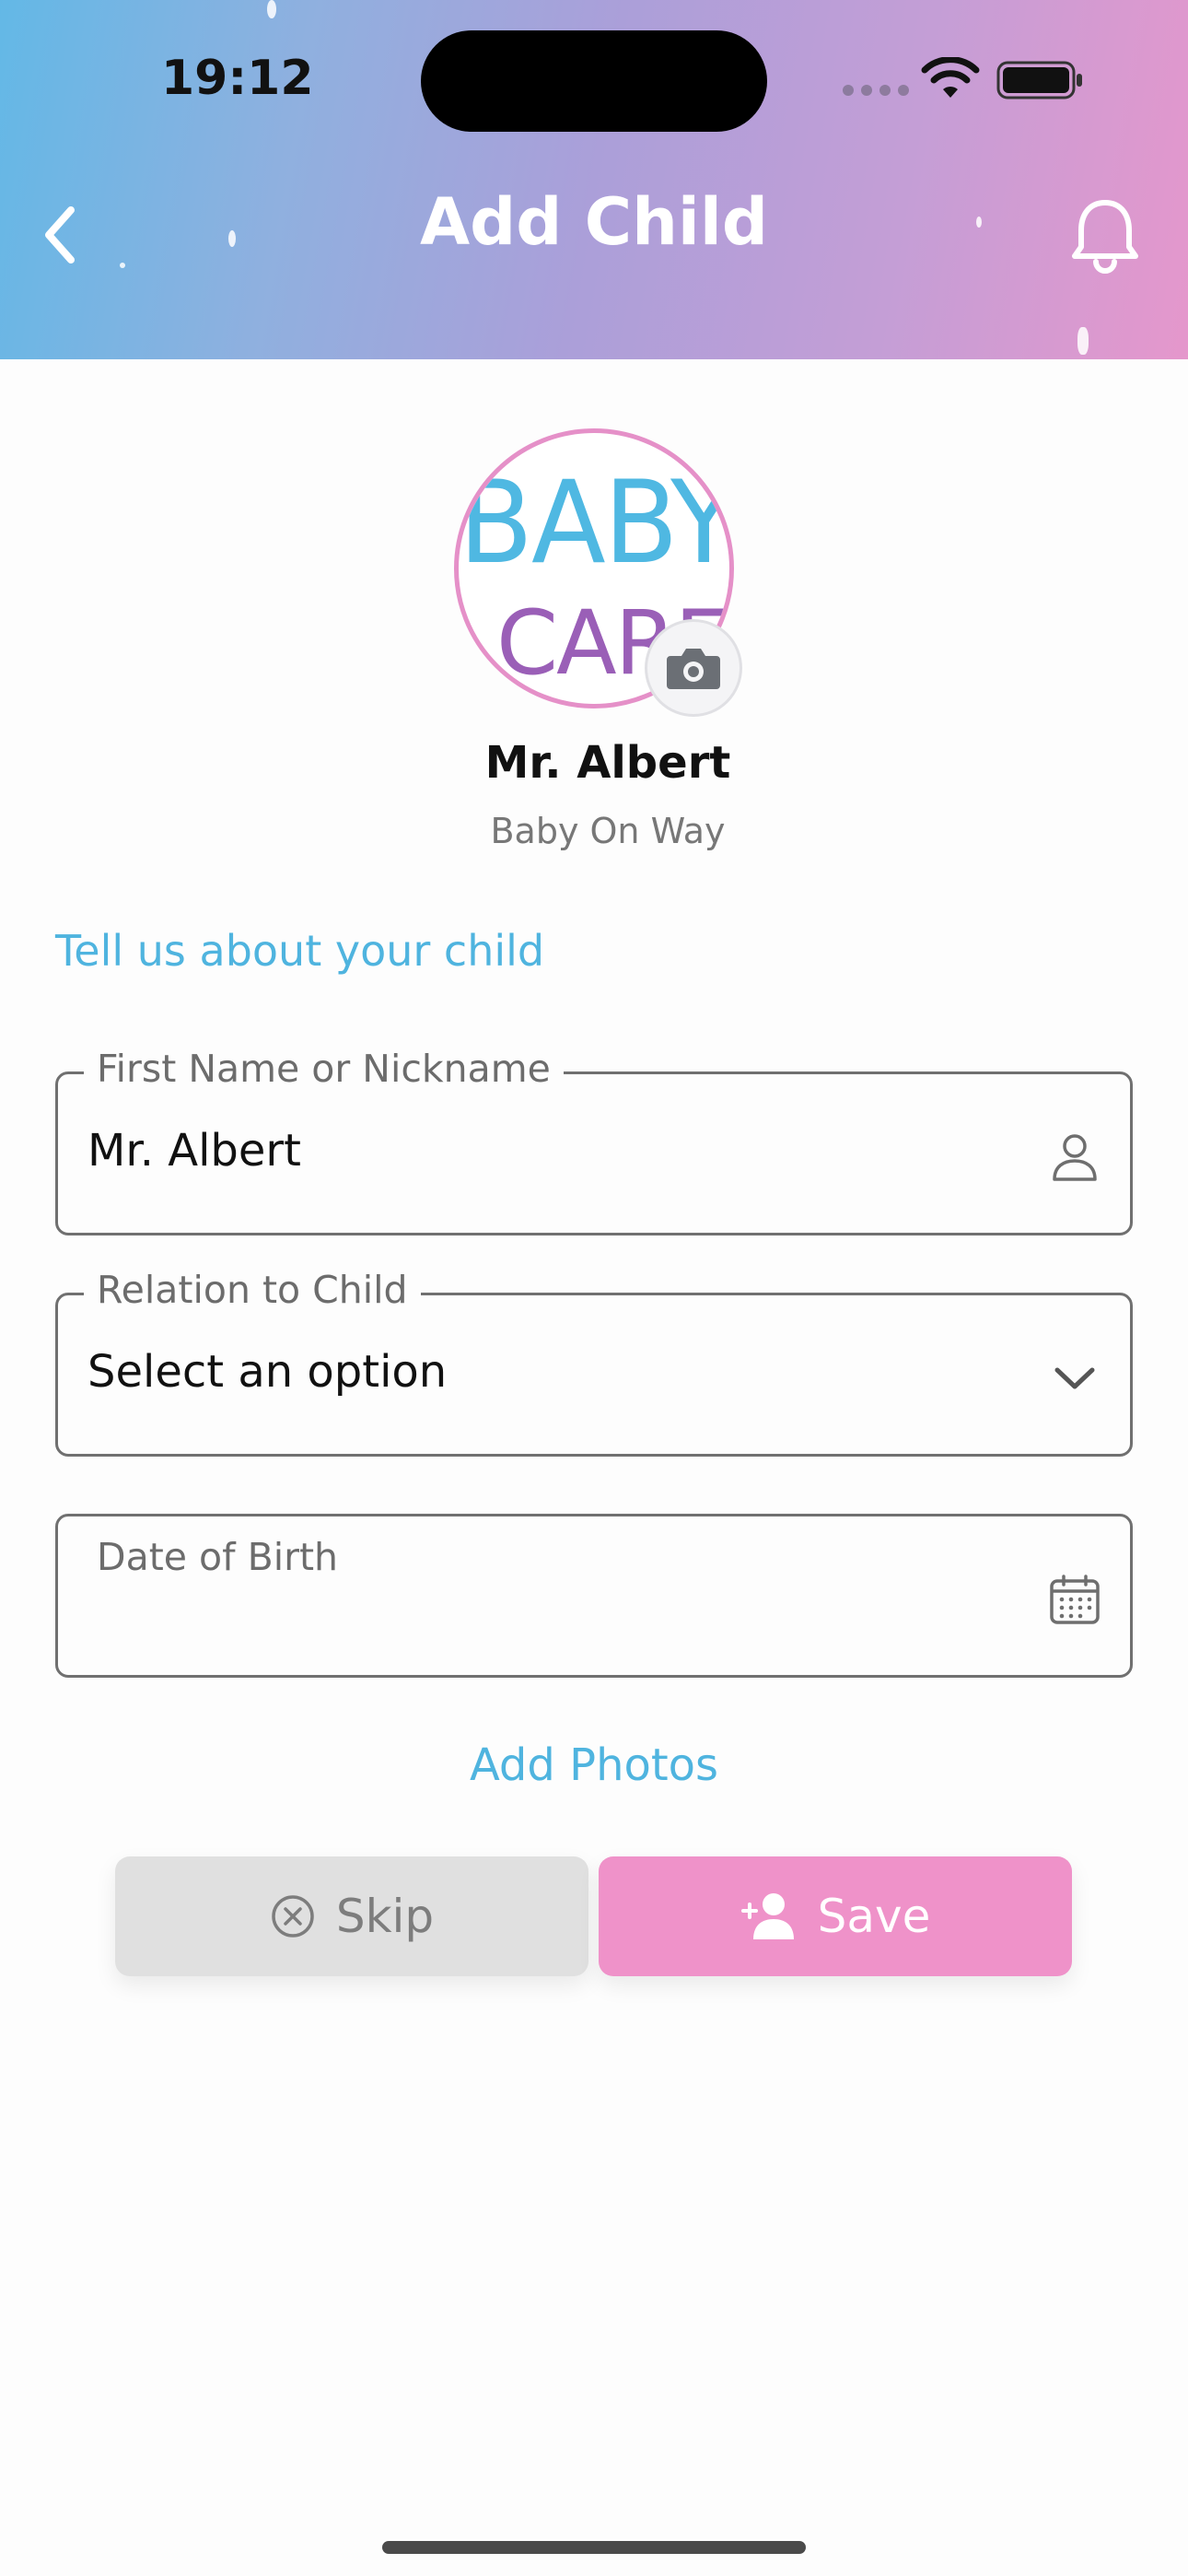 This screenshot has width=1188, height=2576. What do you see at coordinates (594, 1596) in the screenshot?
I see `date-of-birth-field: Date of Birth` at bounding box center [594, 1596].